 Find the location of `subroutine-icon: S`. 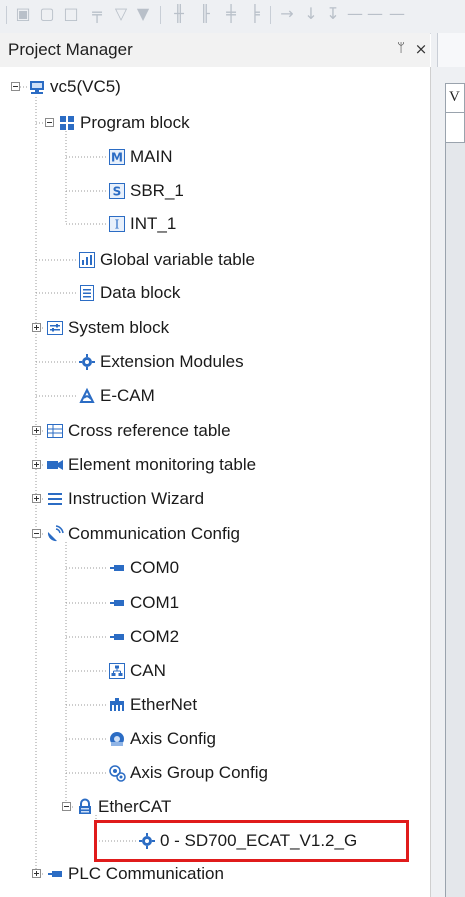

subroutine-icon: S is located at coordinates (117, 191).